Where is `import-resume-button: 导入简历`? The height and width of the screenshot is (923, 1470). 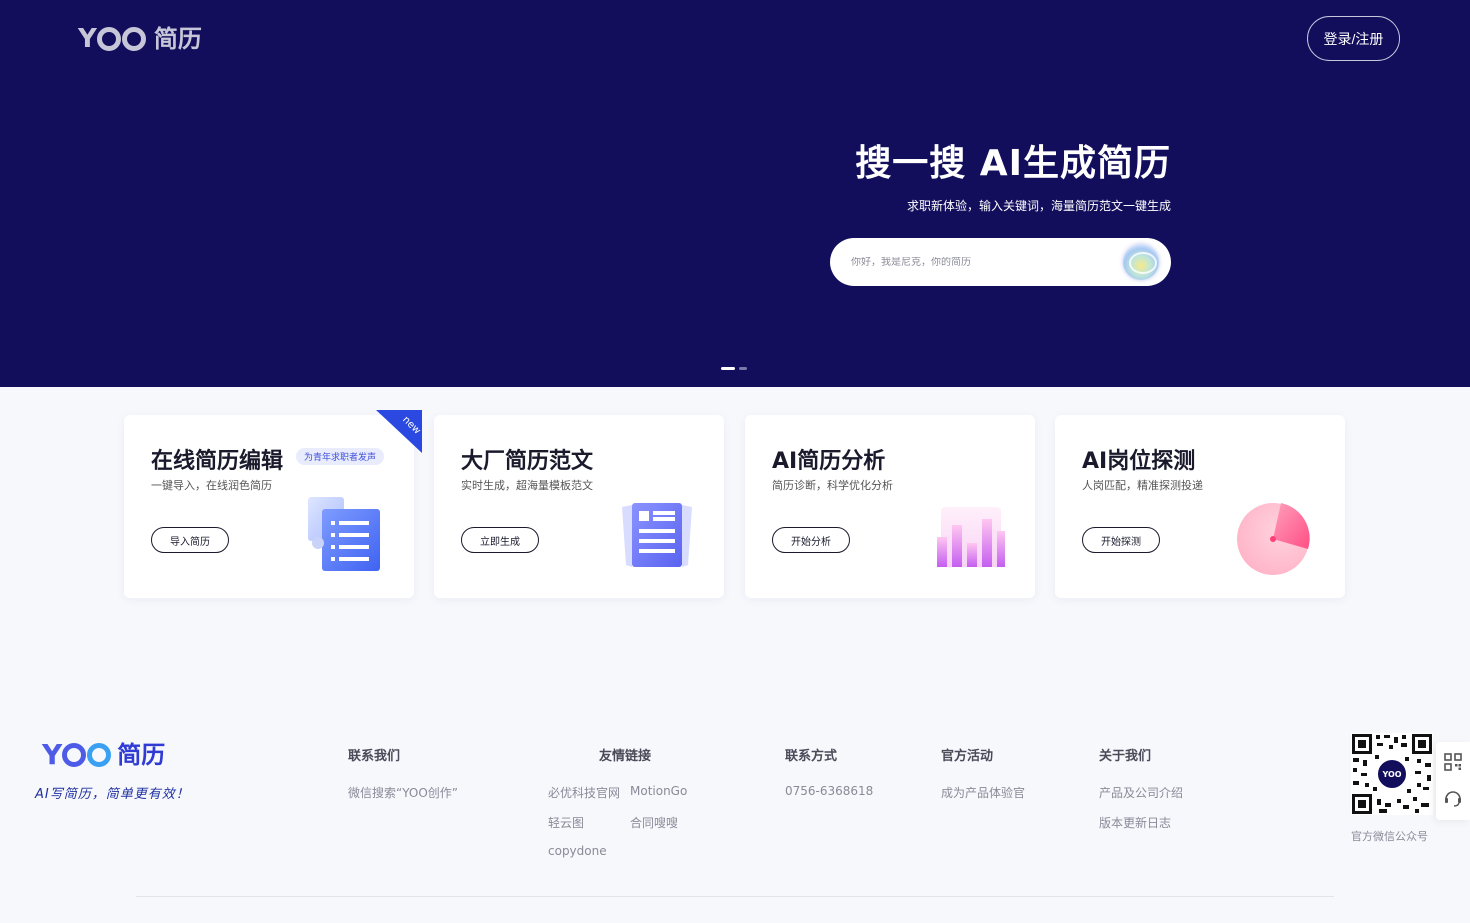 import-resume-button: 导入简历 is located at coordinates (190, 540).